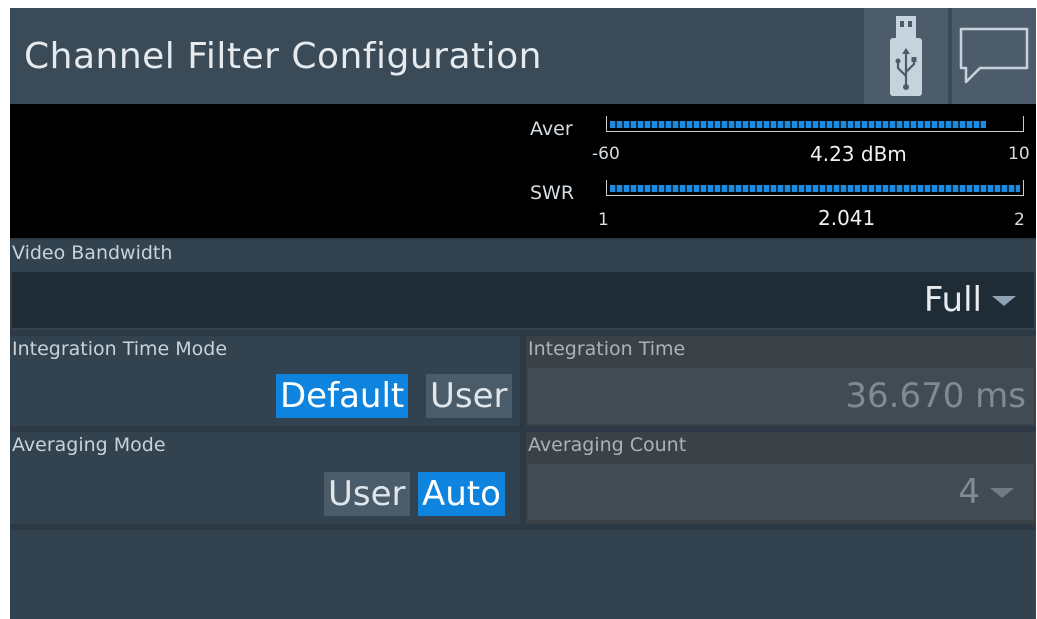  What do you see at coordinates (607, 349) in the screenshot?
I see `integration-time-label: Integration Time` at bounding box center [607, 349].